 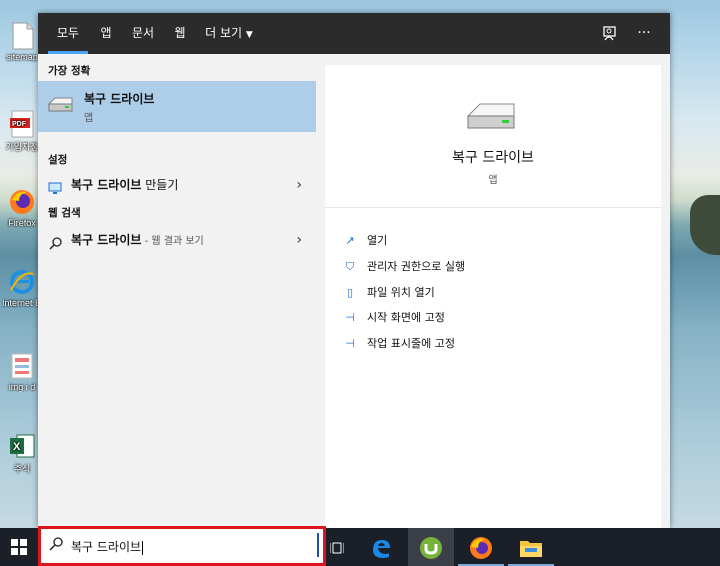 What do you see at coordinates (64, 213) in the screenshot?
I see `section-heading-web: 웹 검색` at bounding box center [64, 213].